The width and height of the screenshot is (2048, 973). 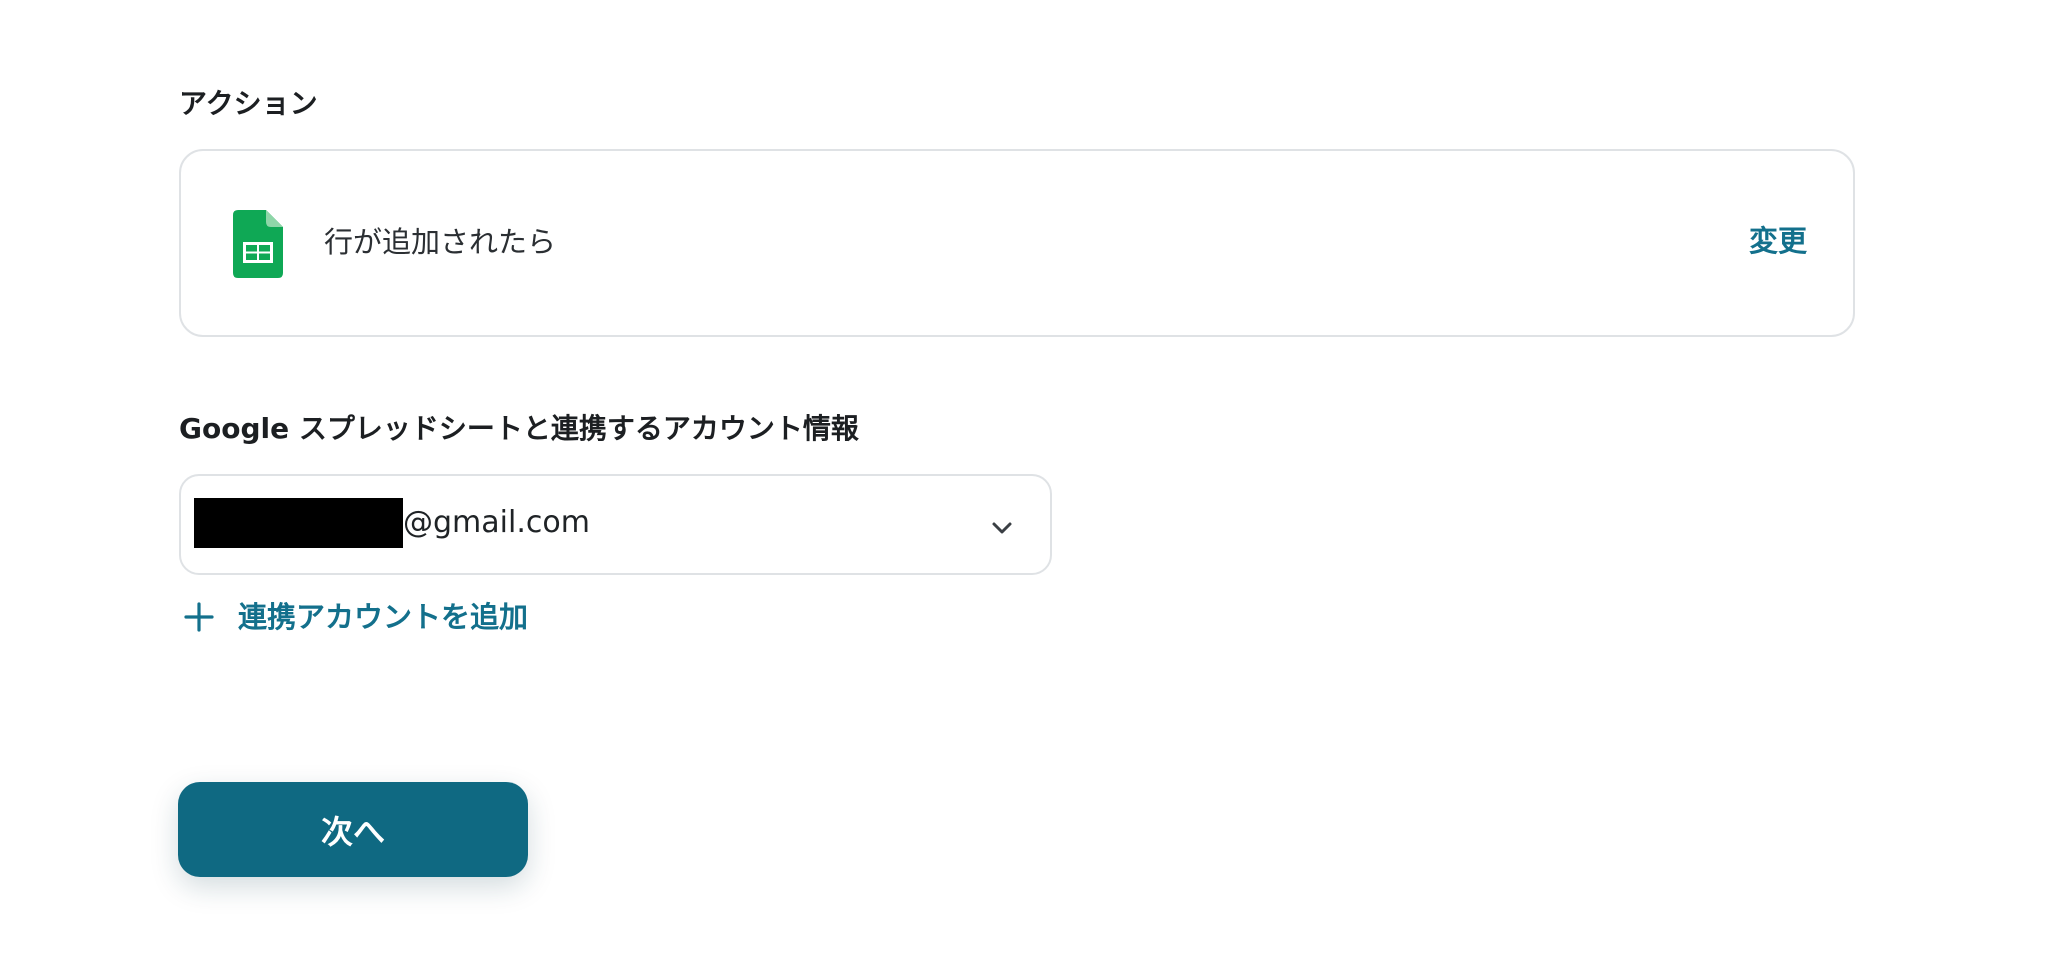 What do you see at coordinates (519, 428) in the screenshot?
I see `account-section-label: Google スプレッドシートと連携するアカウント情報` at bounding box center [519, 428].